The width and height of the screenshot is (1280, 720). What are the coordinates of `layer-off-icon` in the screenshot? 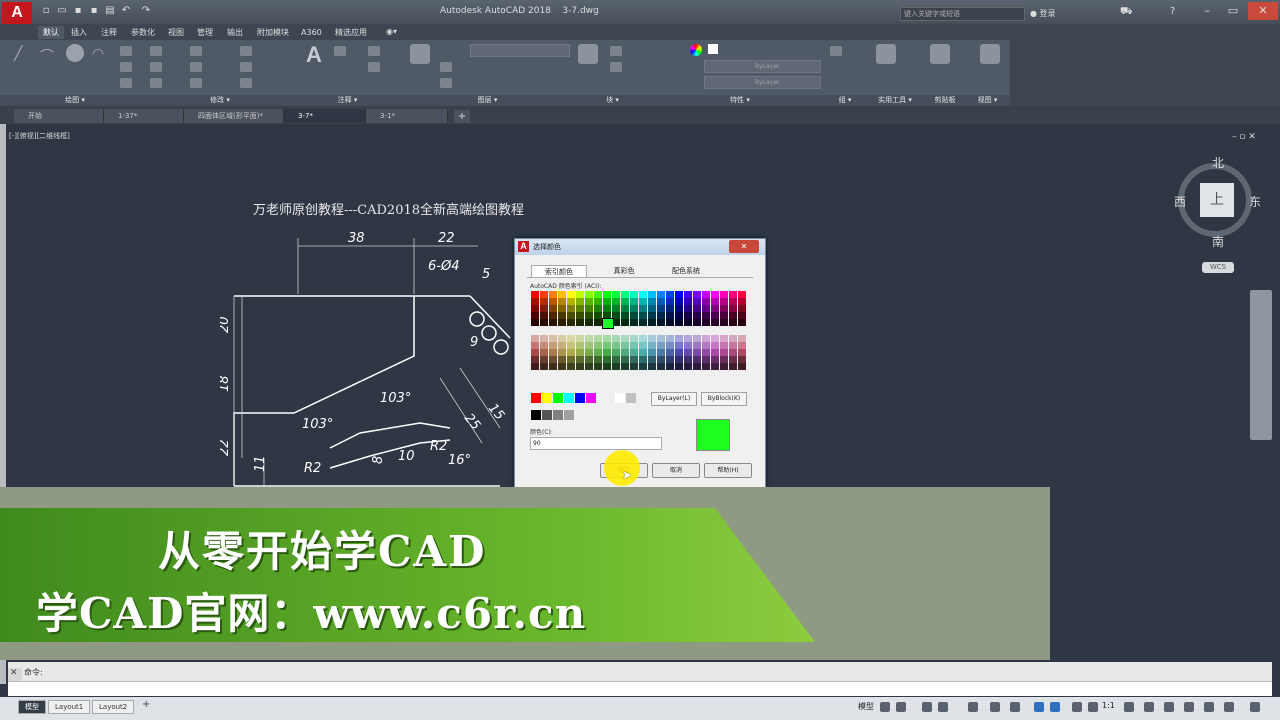 It's located at (446, 67).